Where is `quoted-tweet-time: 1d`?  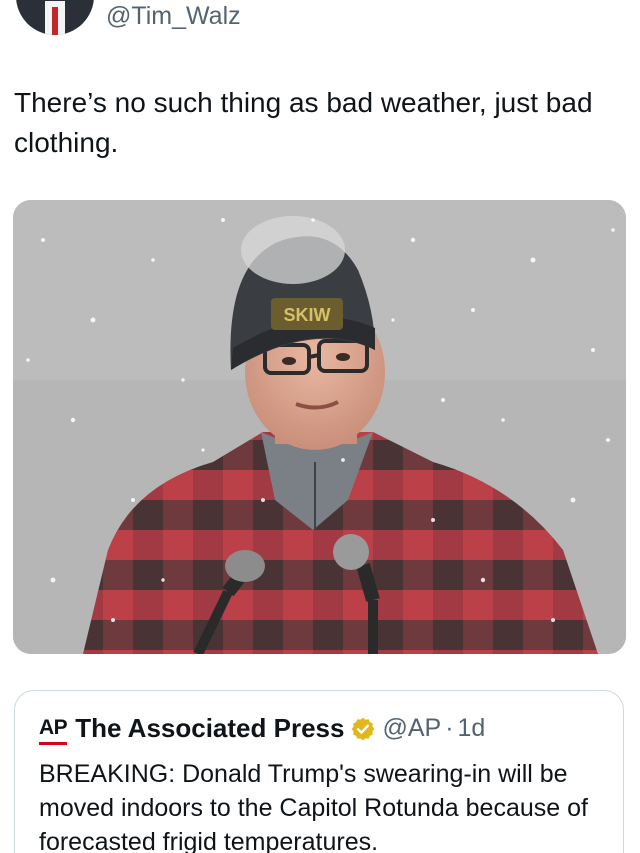
quoted-tweet-time: 1d is located at coordinates (472, 728).